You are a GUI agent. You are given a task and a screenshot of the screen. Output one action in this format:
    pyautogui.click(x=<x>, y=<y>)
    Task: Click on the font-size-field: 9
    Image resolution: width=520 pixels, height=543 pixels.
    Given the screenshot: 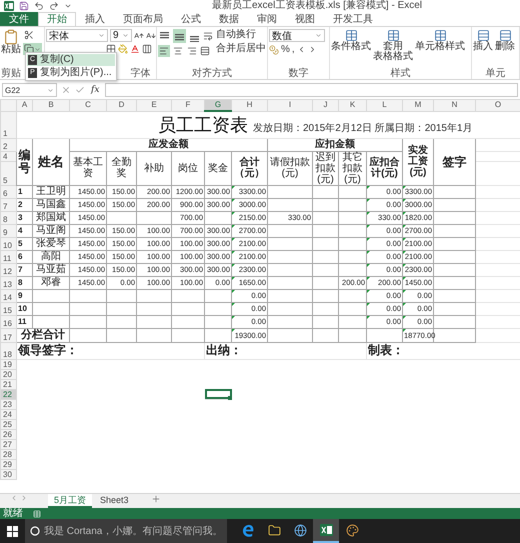 What is the action you would take?
    pyautogui.click(x=121, y=35)
    